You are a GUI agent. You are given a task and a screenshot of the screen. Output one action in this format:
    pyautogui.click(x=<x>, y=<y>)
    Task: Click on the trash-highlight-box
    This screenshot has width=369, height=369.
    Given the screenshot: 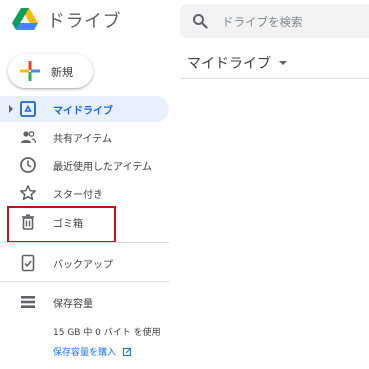 What is the action you would take?
    pyautogui.click(x=61, y=224)
    